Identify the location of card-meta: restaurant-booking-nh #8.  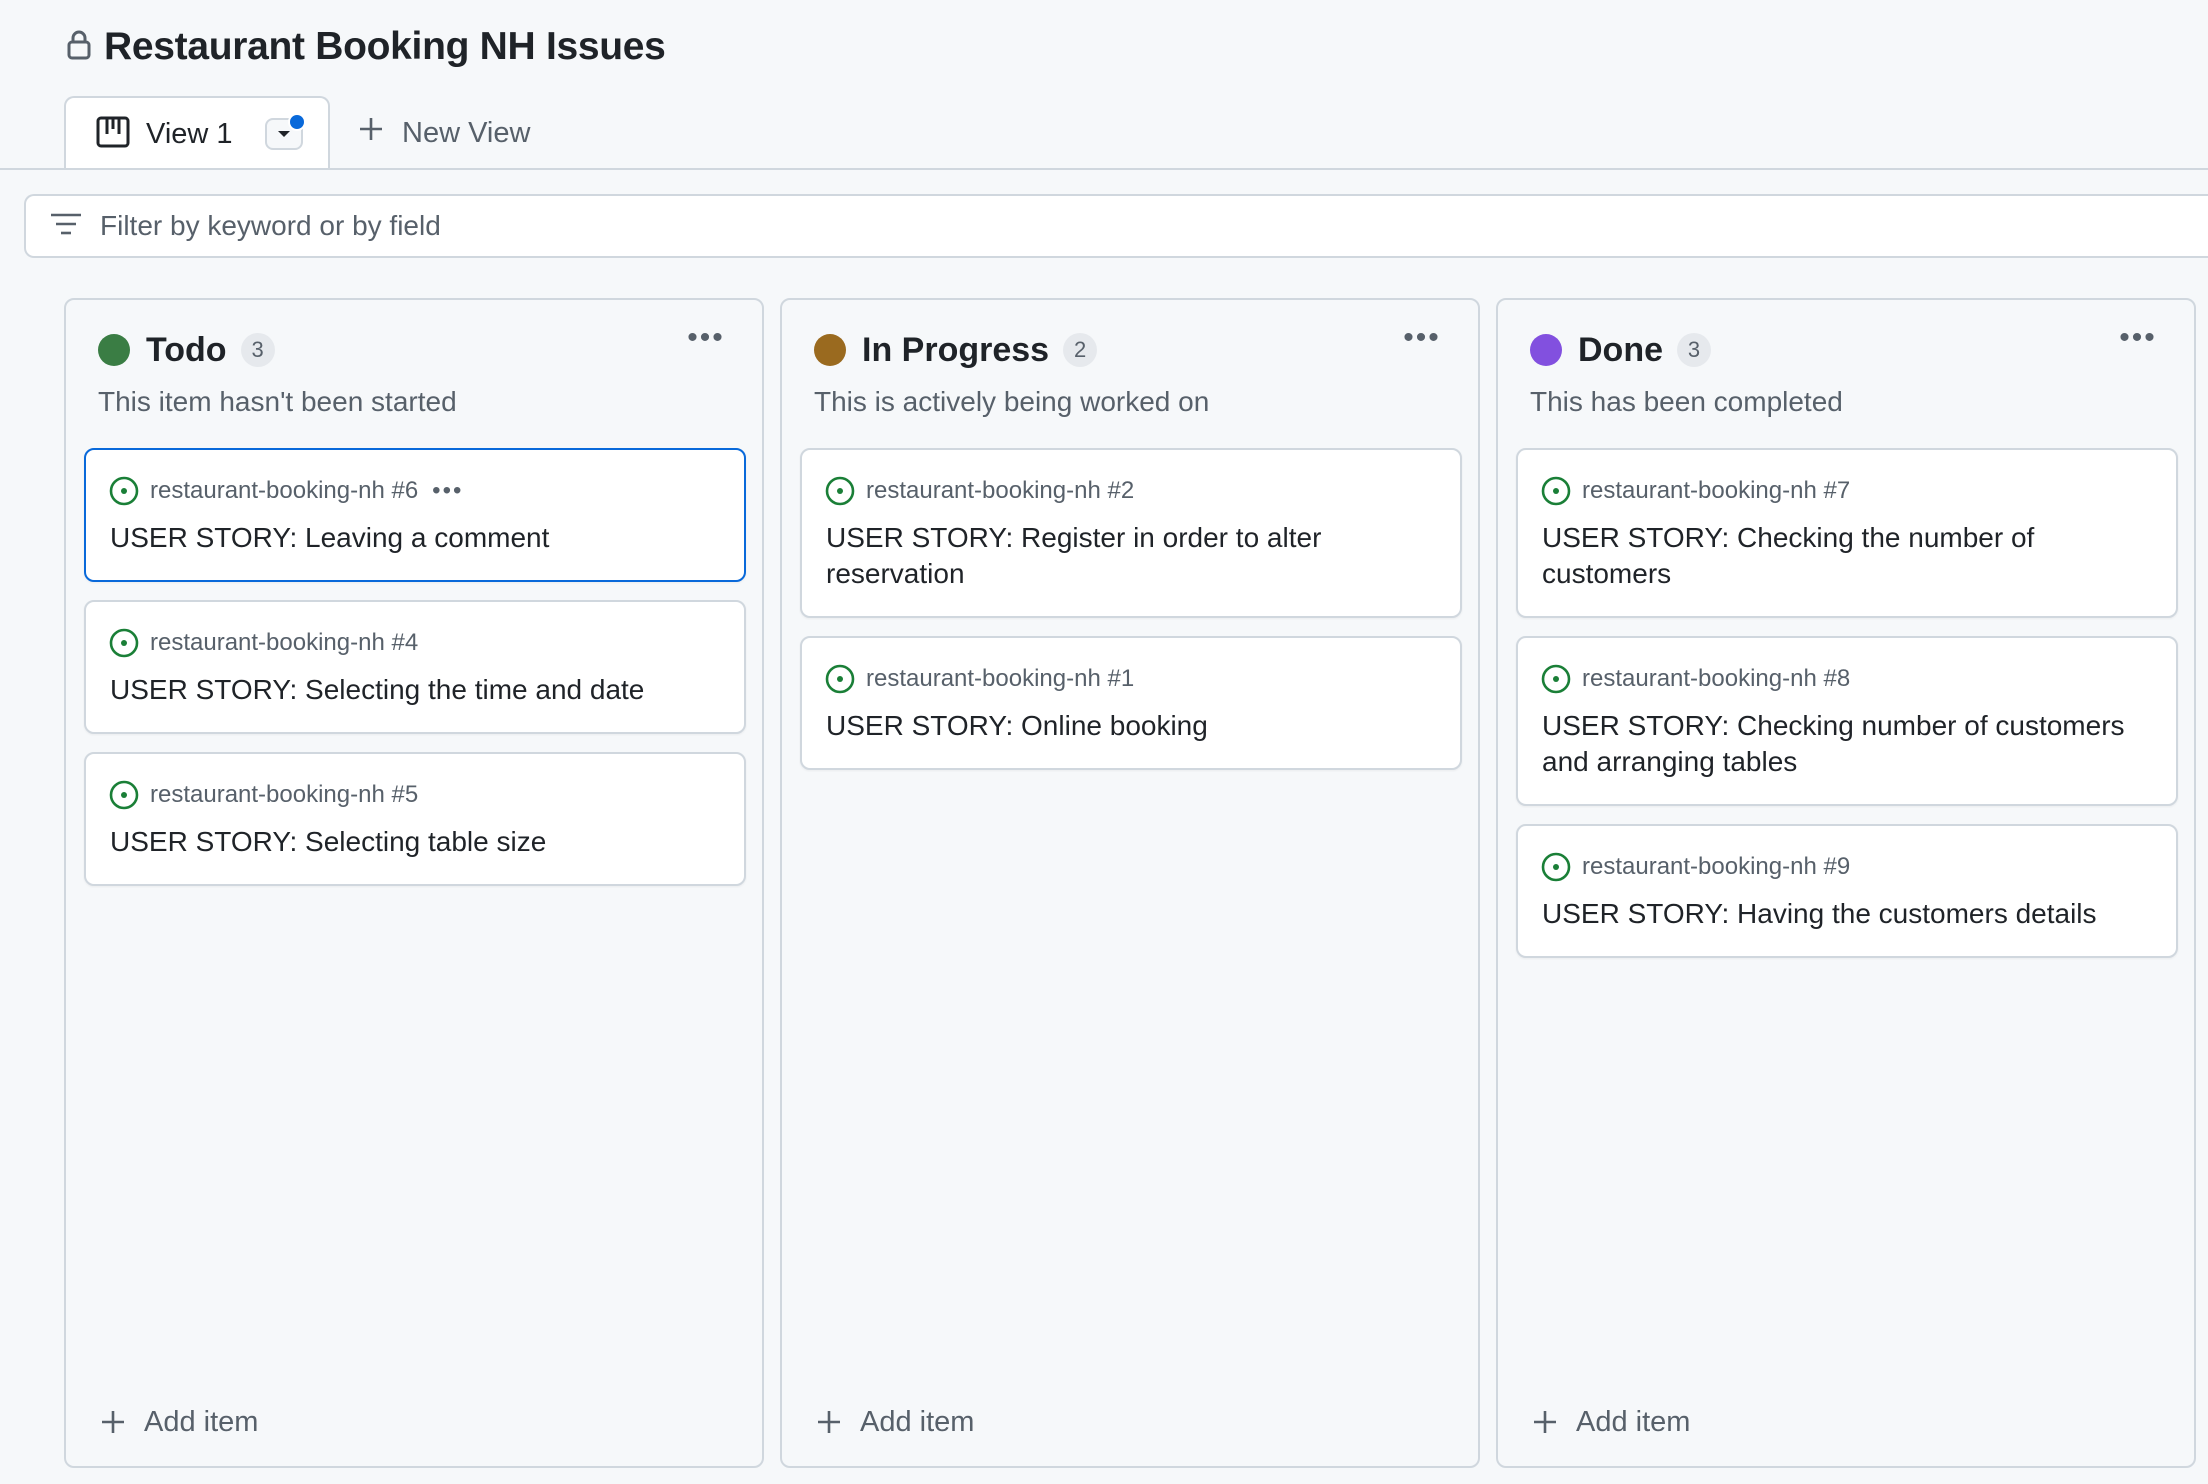
(1695, 679).